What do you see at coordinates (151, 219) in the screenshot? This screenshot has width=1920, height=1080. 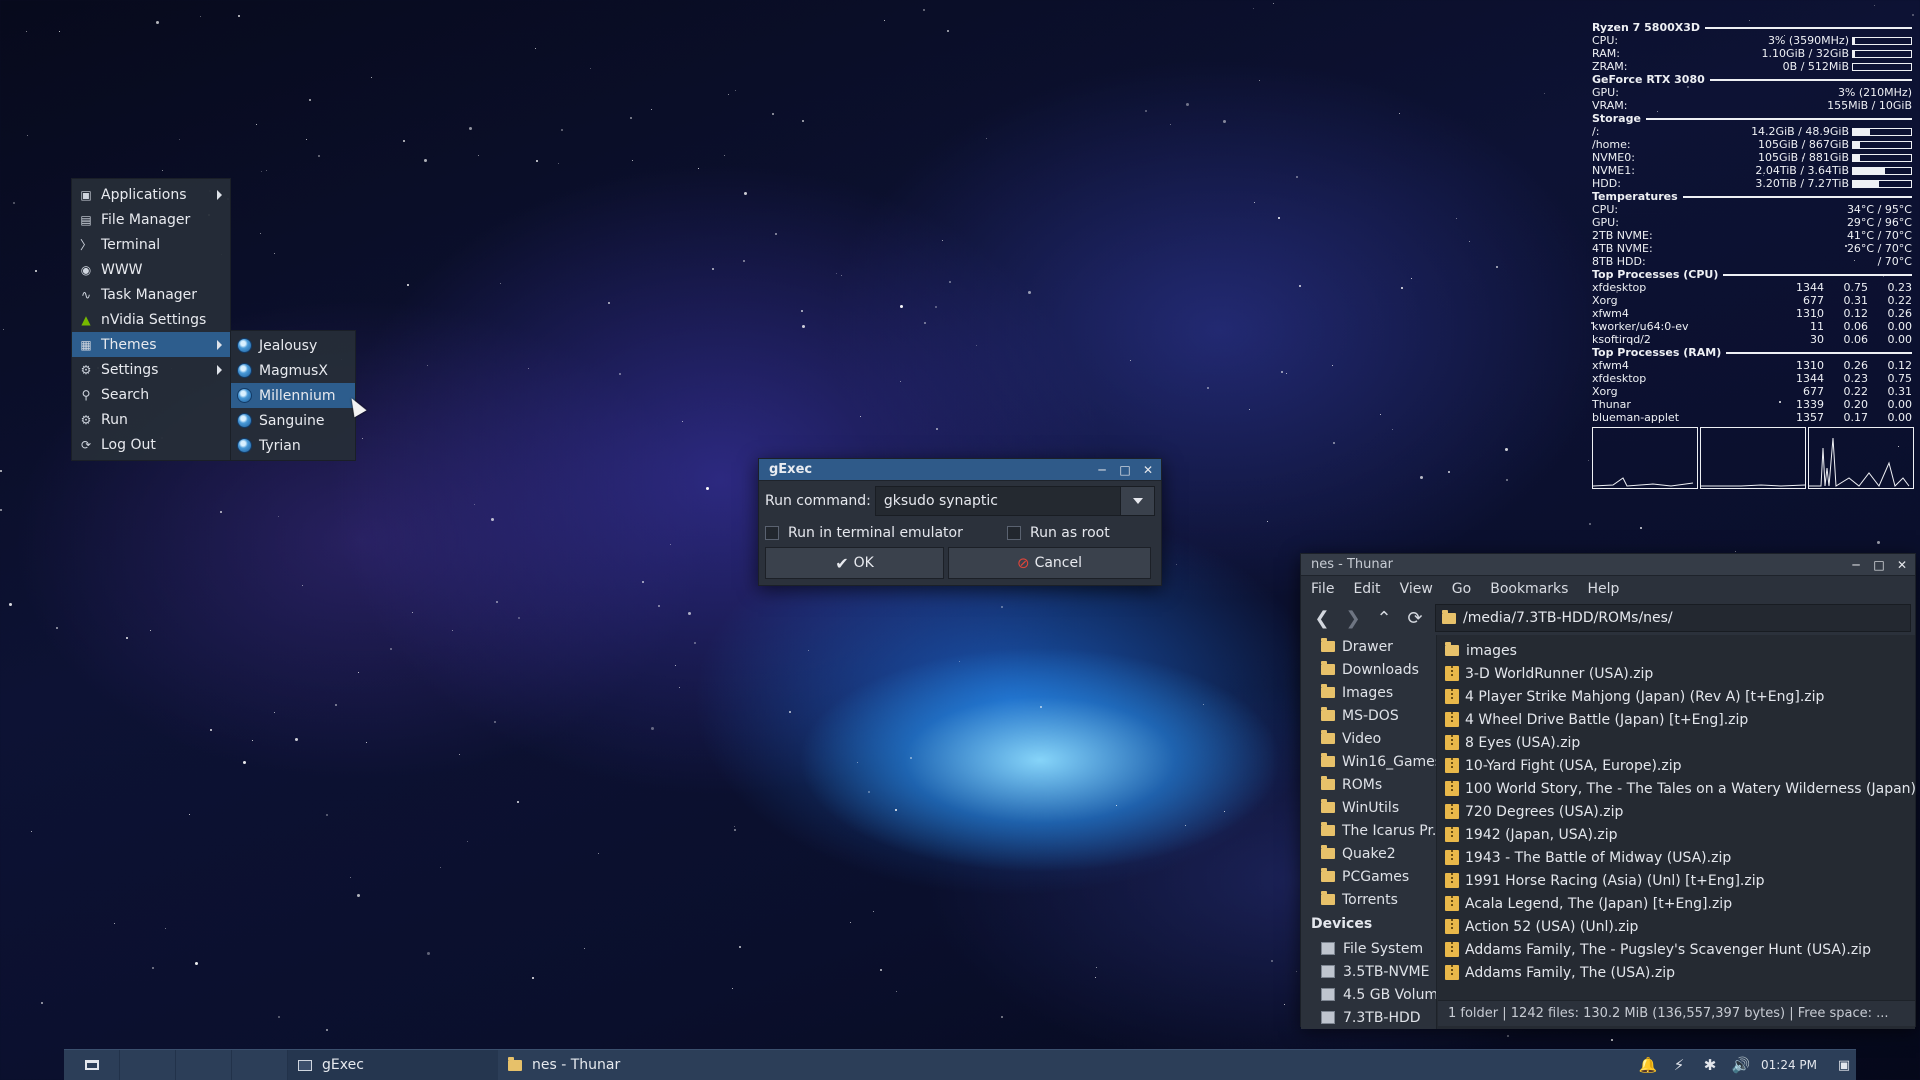 I see `menu-item-file-manager: ▤ File Manager` at bounding box center [151, 219].